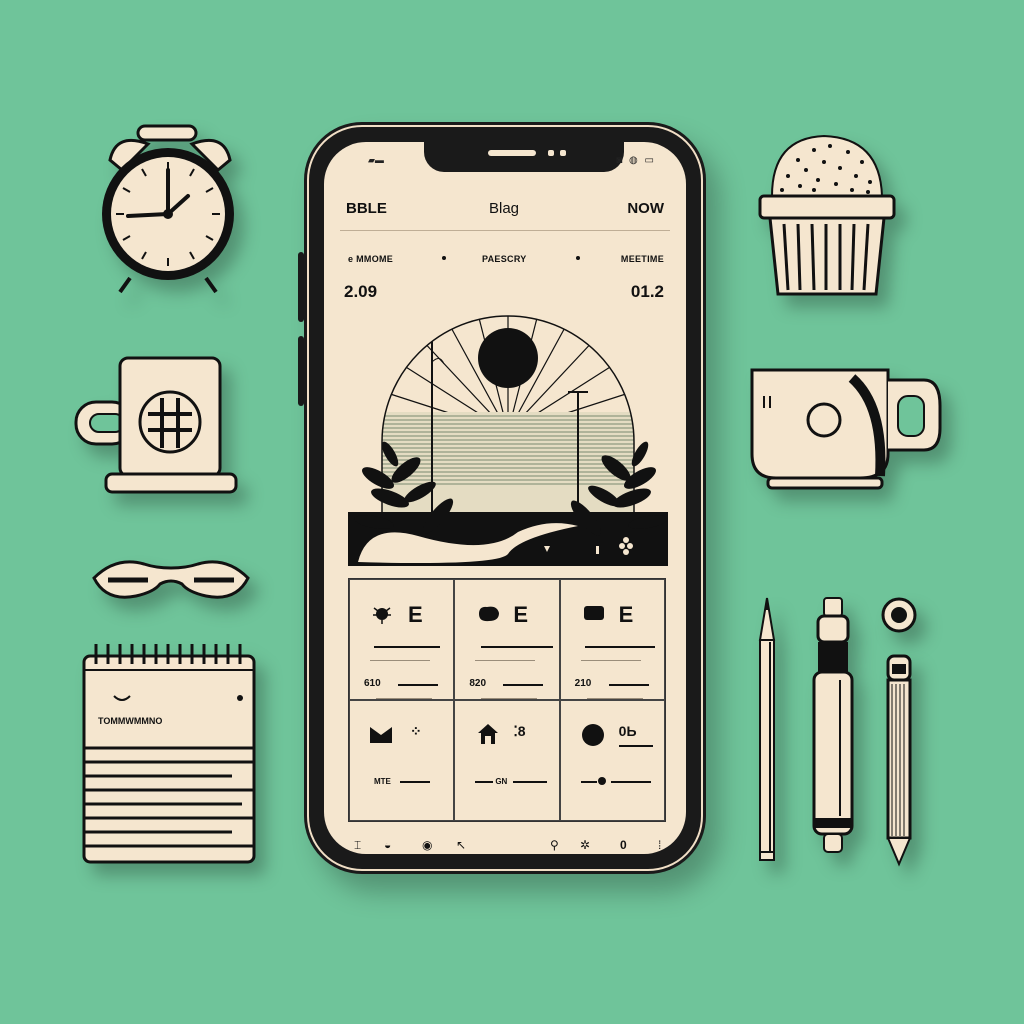 The height and width of the screenshot is (1024, 1024). Describe the element at coordinates (372, 683) in the screenshot. I see `card-value: 610` at that location.